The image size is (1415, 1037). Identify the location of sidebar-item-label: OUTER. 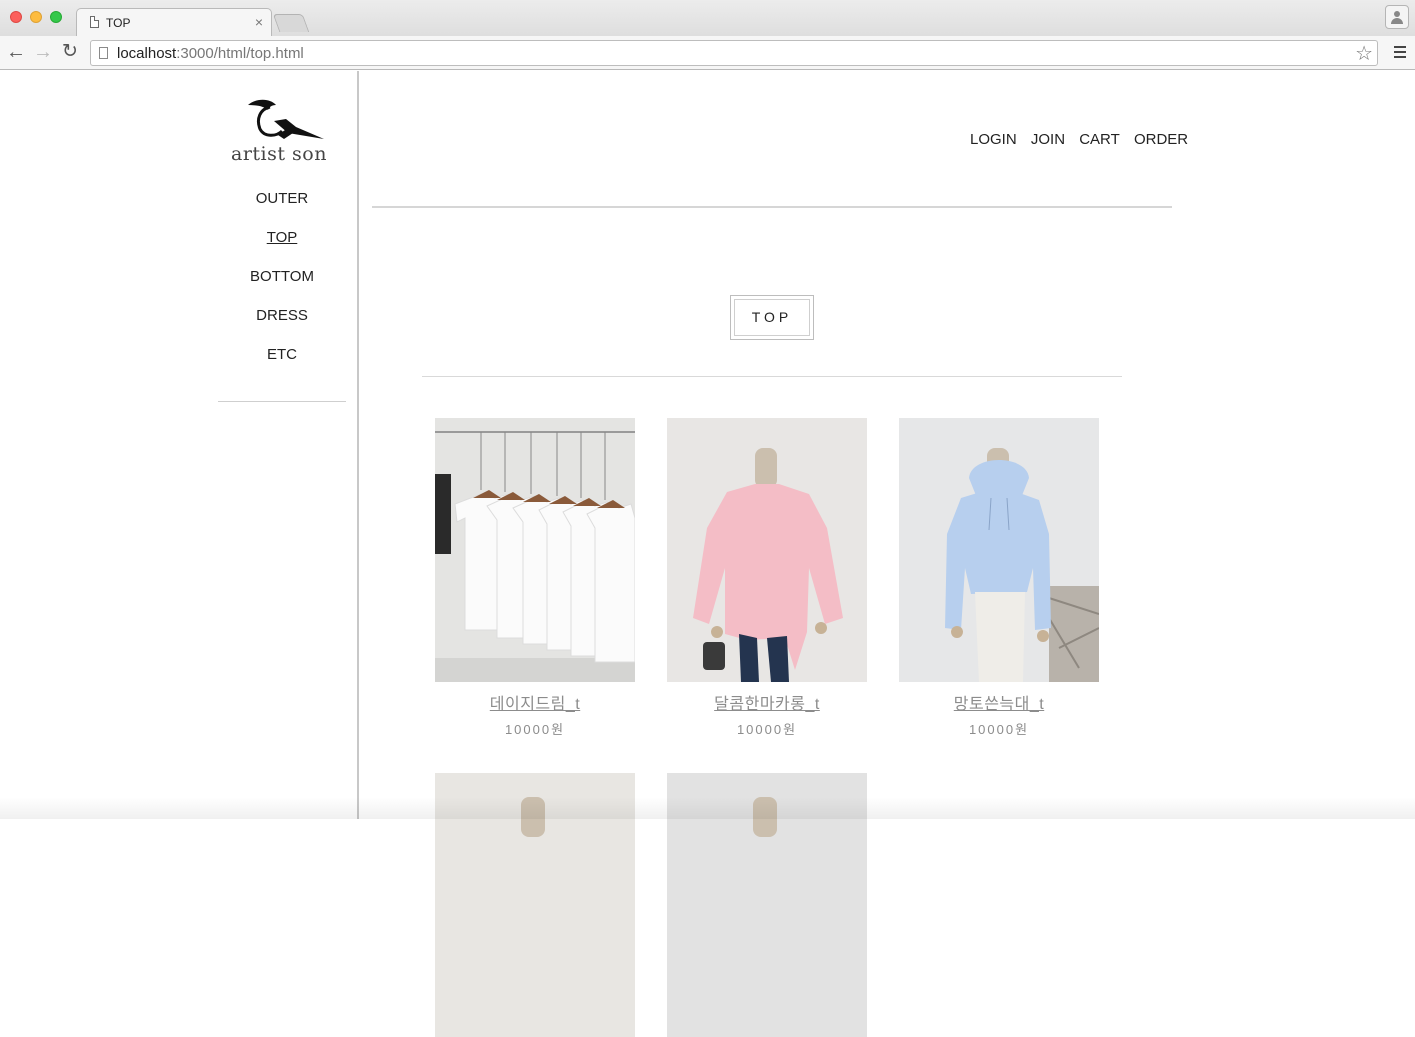
(282, 198).